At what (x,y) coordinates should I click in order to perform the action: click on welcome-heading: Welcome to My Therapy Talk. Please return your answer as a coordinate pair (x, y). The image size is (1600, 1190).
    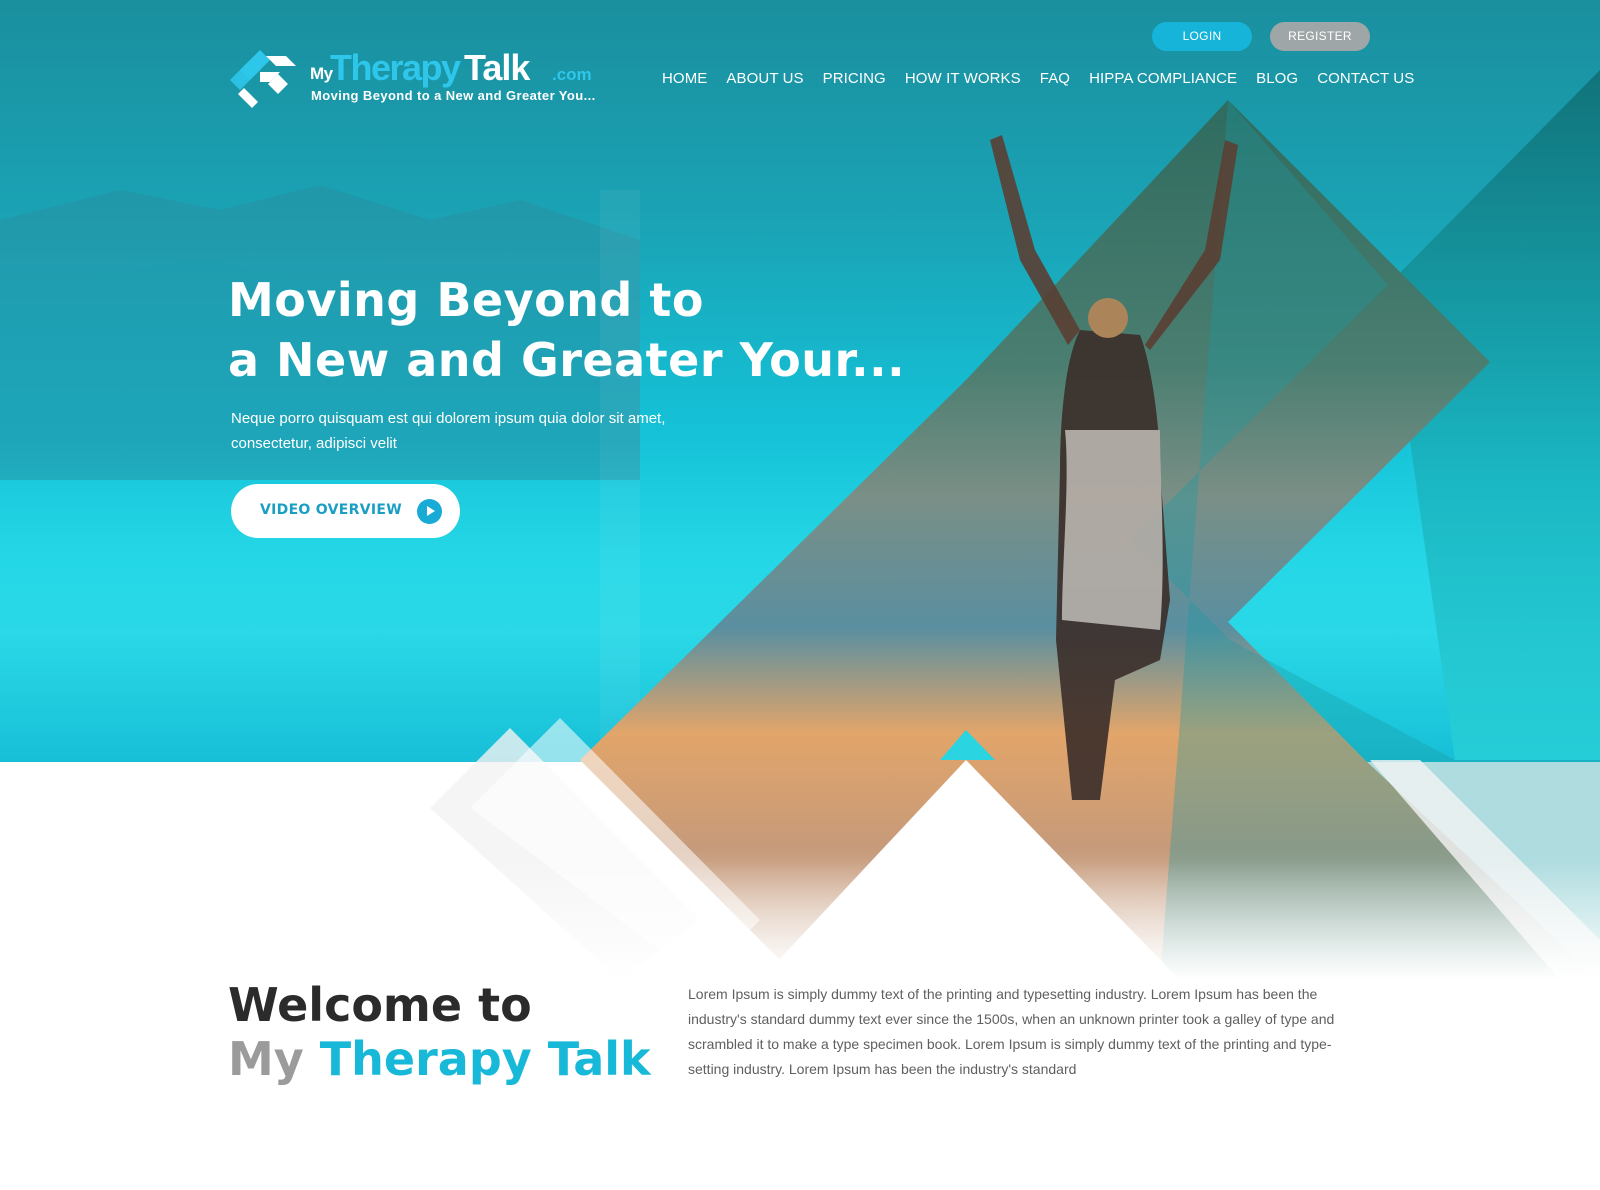
    Looking at the image, I should click on (439, 1032).